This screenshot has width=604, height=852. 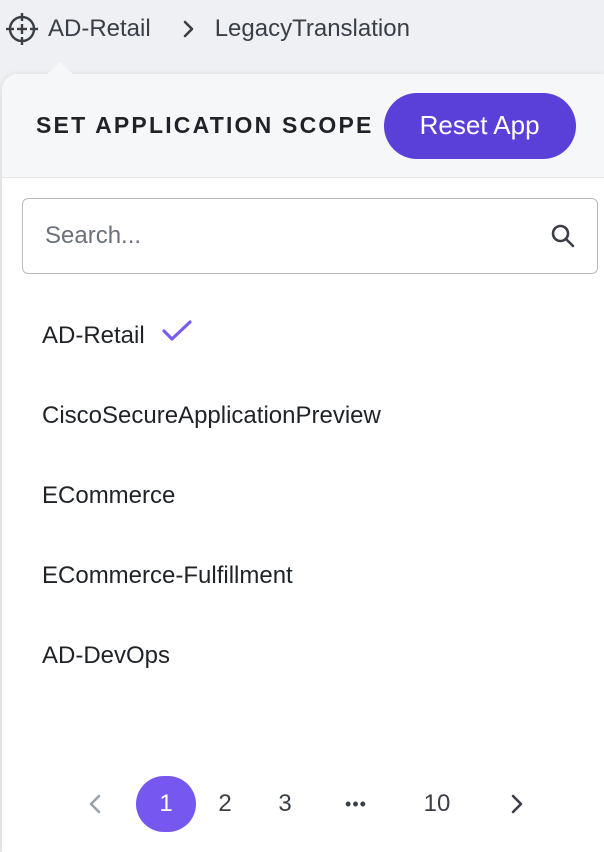 I want to click on page-3-button: 3, so click(x=285, y=804).